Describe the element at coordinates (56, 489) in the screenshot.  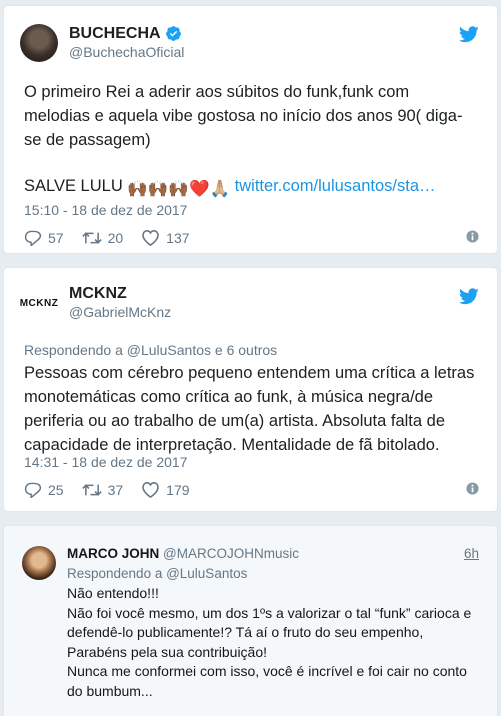
I see `reply-count: 25` at that location.